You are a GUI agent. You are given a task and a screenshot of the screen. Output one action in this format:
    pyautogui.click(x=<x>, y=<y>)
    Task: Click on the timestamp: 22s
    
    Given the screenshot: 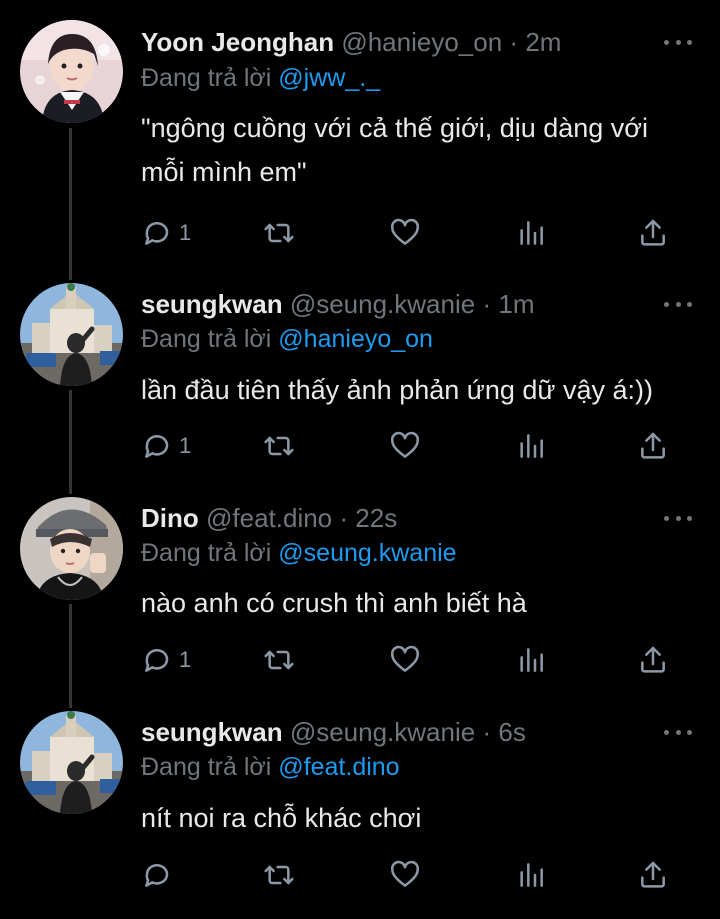 What is the action you would take?
    pyautogui.click(x=376, y=518)
    